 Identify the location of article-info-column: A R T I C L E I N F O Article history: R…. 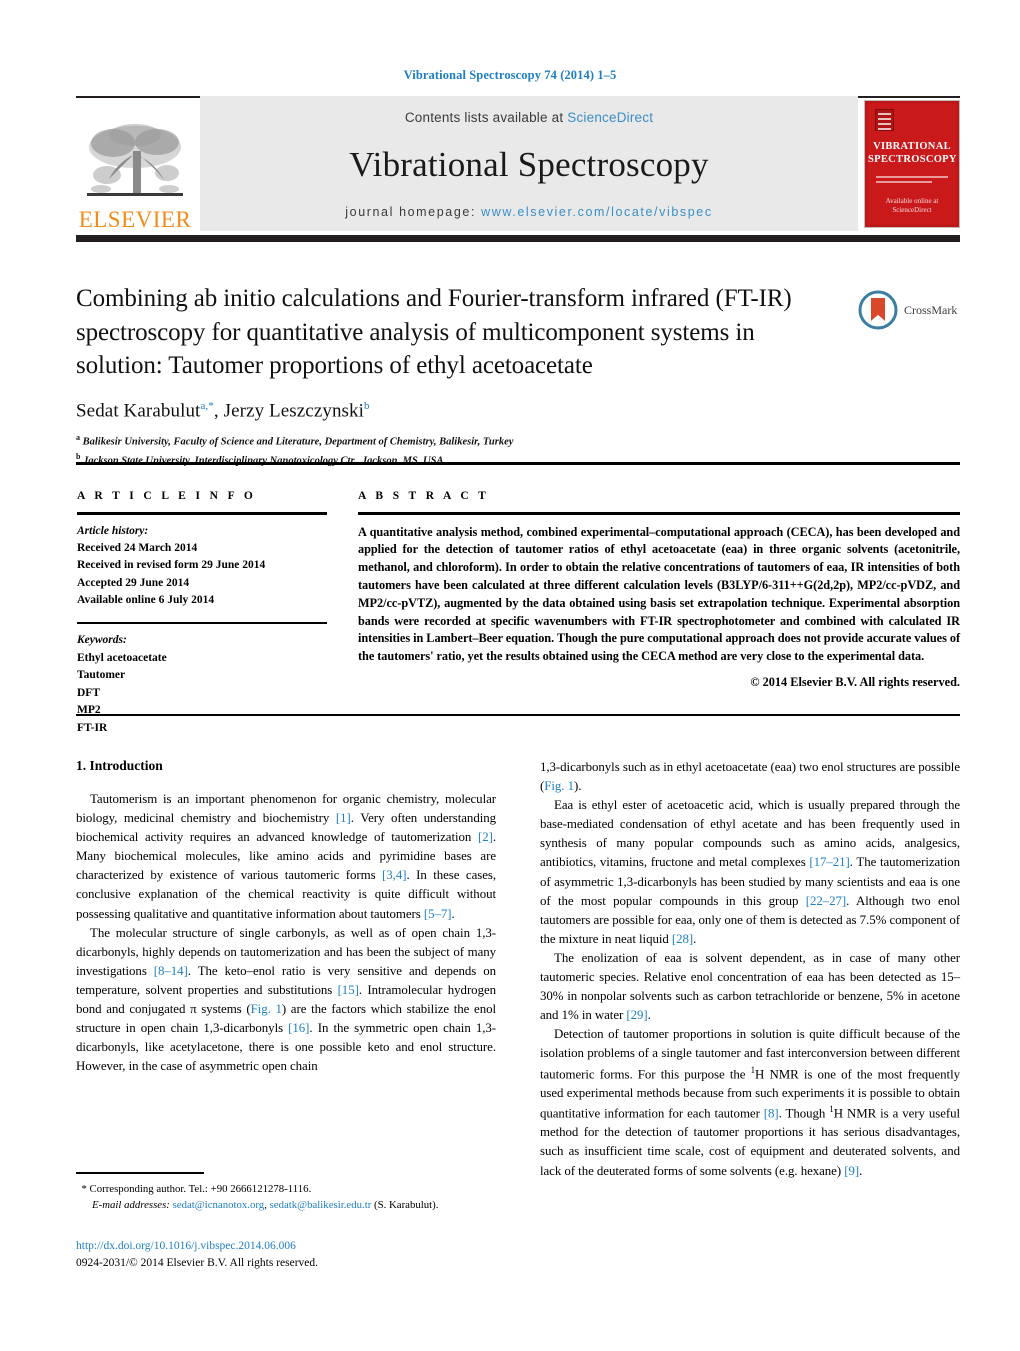
(202, 613).